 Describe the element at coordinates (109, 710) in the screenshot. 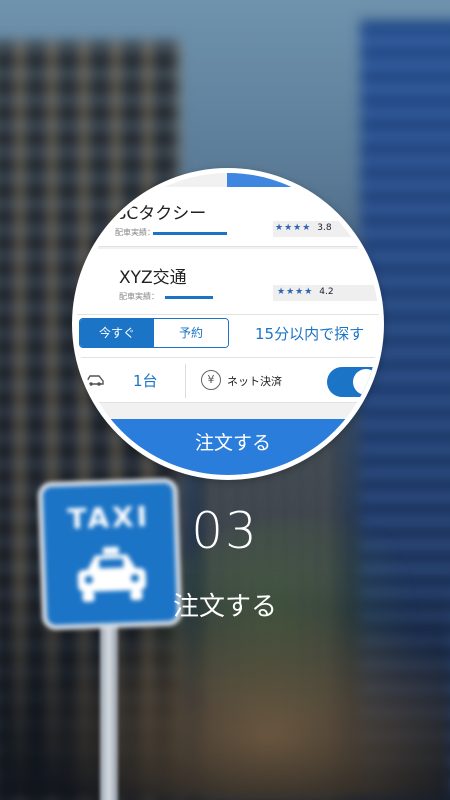

I see `sign-pole` at that location.